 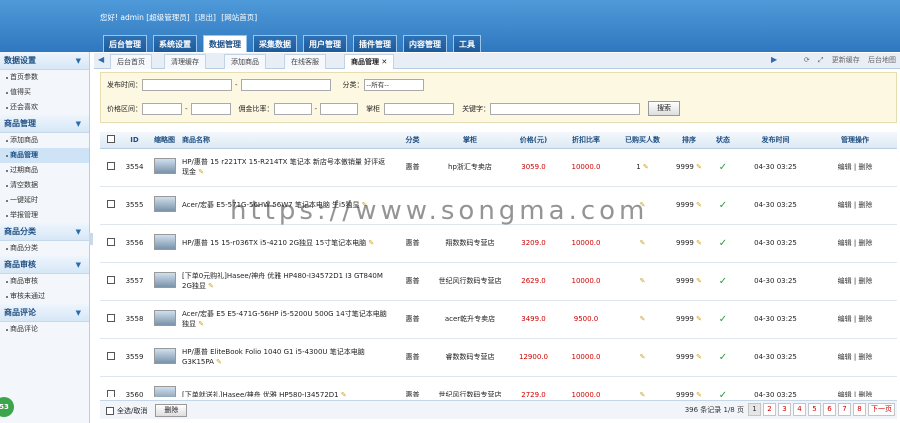 I want to click on product-name: HP/惠普 15 15-r036TX i5-4210 2G独显 15寸笔记本电脑, so click(x=274, y=243).